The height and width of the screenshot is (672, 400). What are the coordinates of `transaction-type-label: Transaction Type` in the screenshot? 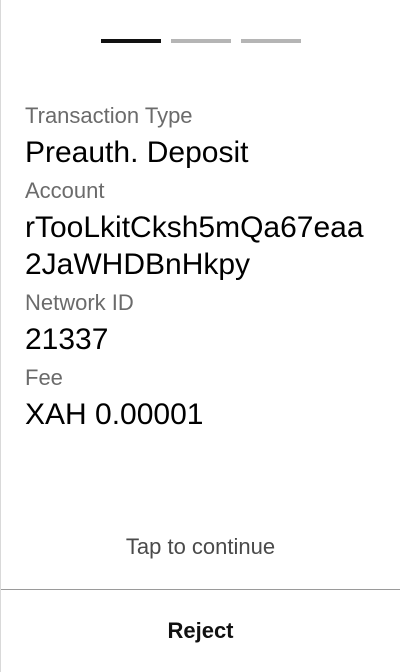 It's located at (109, 115).